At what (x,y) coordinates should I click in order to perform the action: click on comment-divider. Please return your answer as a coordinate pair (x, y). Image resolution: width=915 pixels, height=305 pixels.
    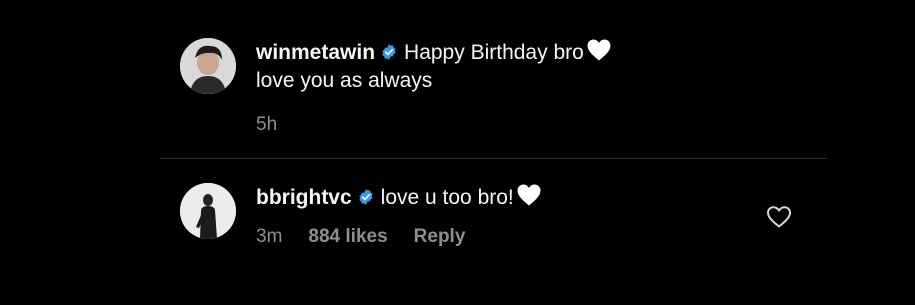
    Looking at the image, I should click on (494, 158).